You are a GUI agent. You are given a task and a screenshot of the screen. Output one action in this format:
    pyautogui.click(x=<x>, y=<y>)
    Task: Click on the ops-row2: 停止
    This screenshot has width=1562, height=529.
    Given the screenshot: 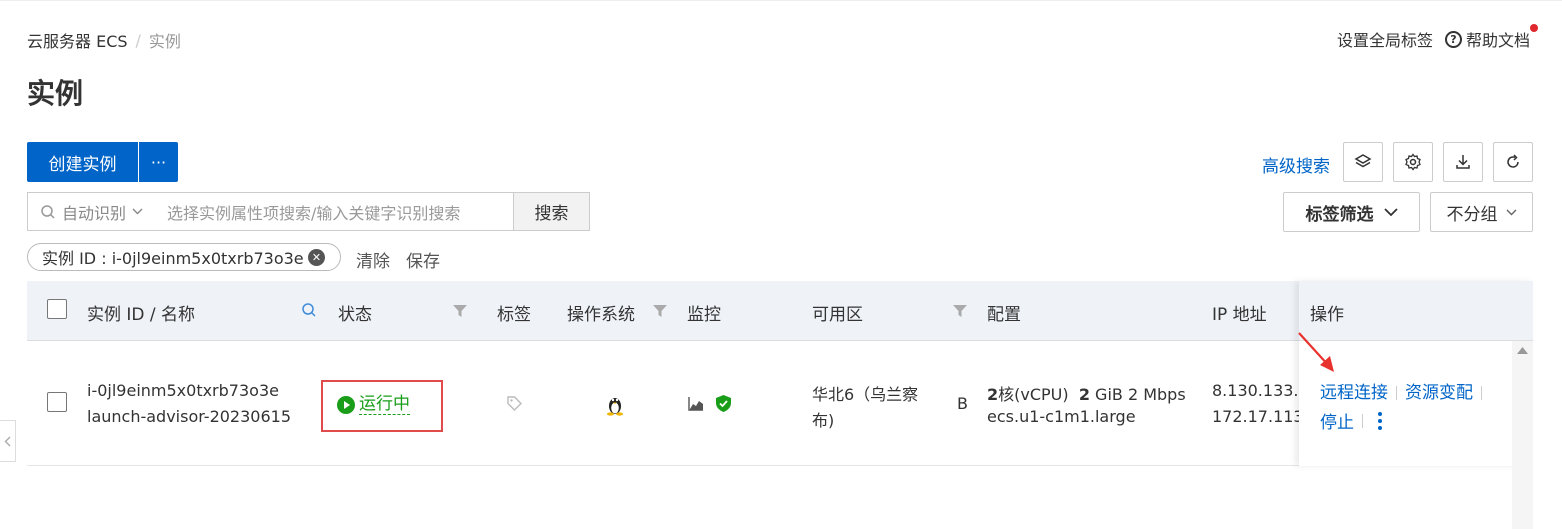 What is the action you would take?
    pyautogui.click(x=1351, y=420)
    